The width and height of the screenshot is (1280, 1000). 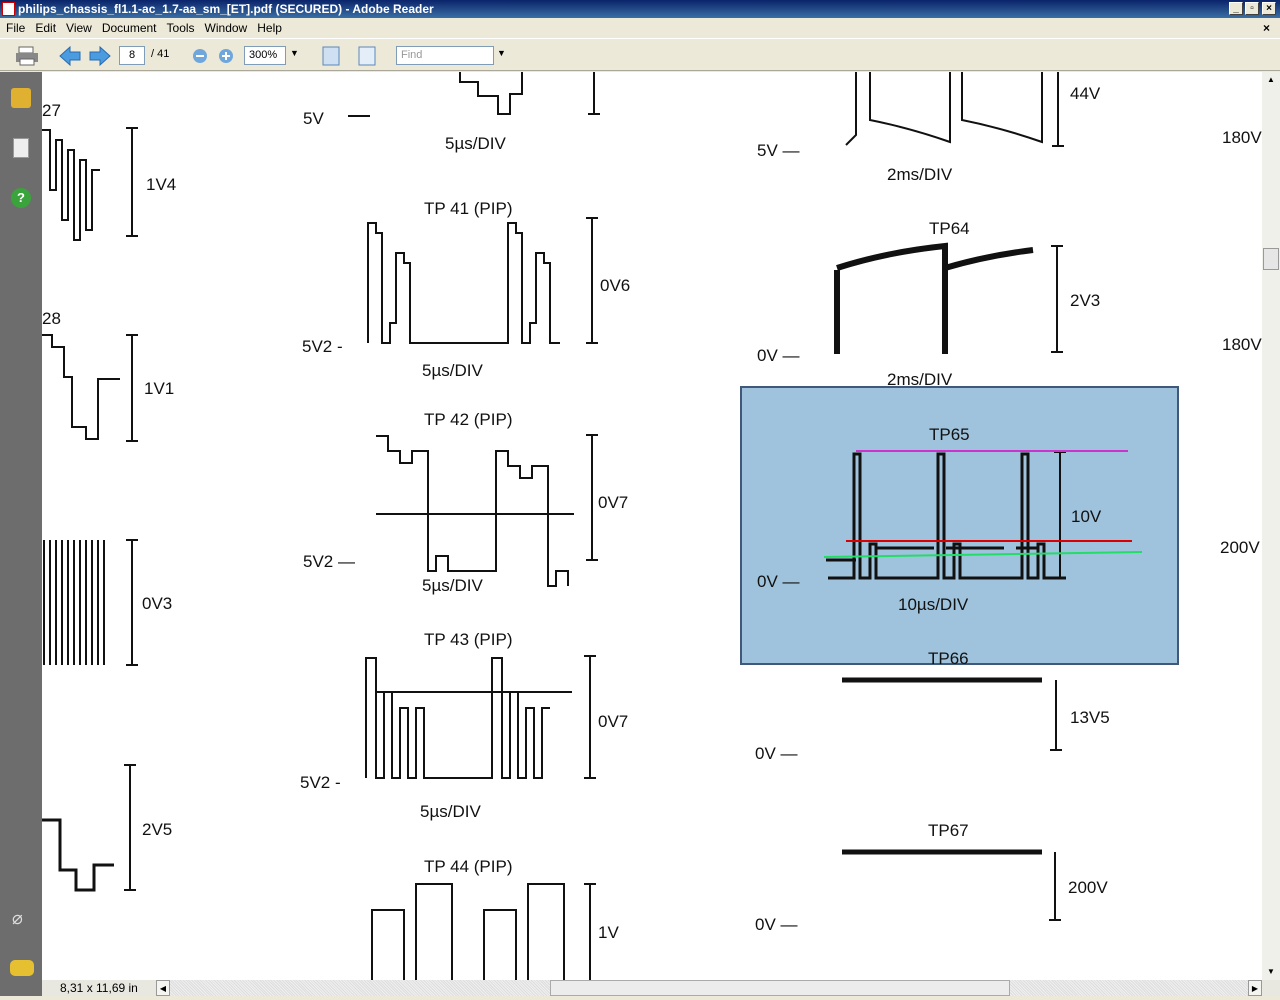 What do you see at coordinates (780, 988) in the screenshot?
I see `horizontal-scroll-thumb` at bounding box center [780, 988].